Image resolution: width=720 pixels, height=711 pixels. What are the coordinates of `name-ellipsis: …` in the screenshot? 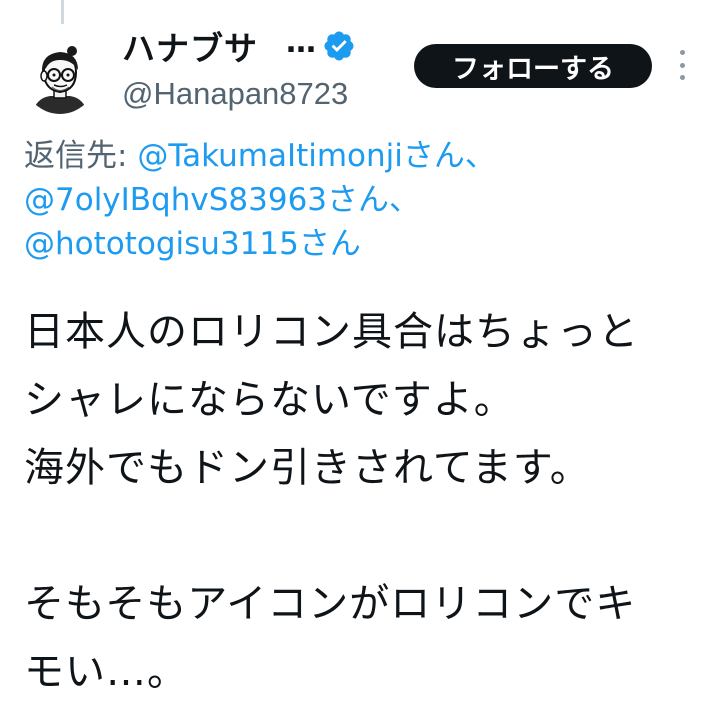 It's located at (301, 42).